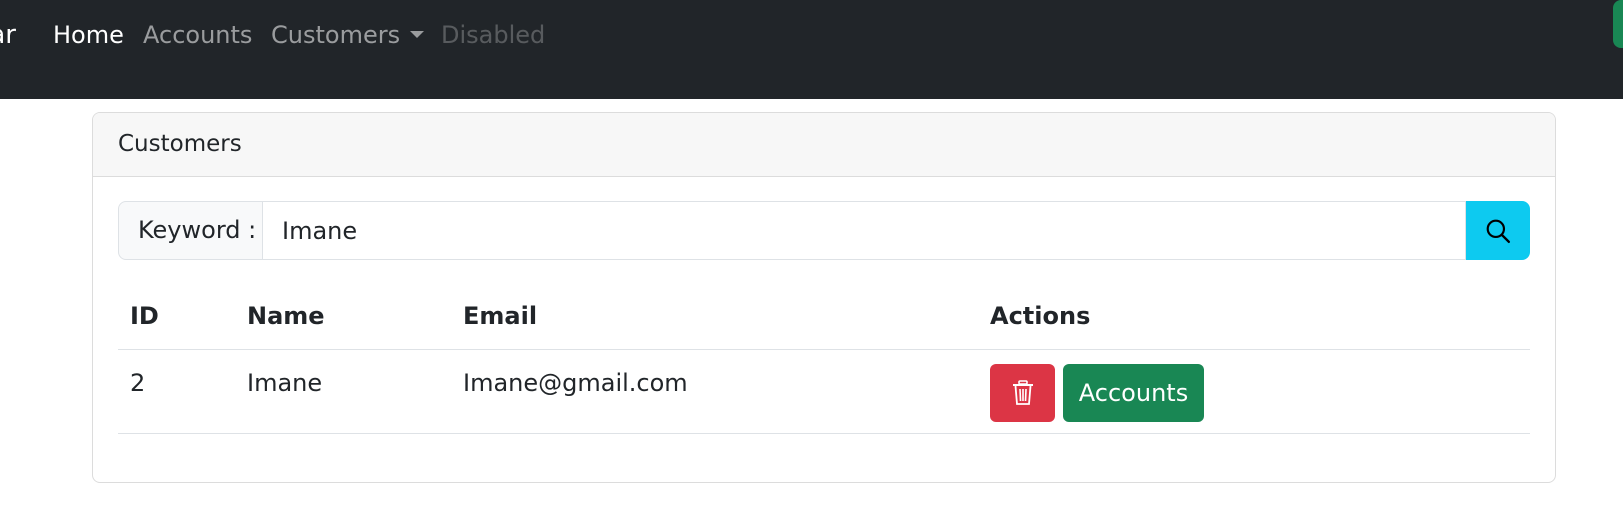 The width and height of the screenshot is (1623, 521). What do you see at coordinates (1133, 392) in the screenshot?
I see `customer-accounts-button: Accounts` at bounding box center [1133, 392].